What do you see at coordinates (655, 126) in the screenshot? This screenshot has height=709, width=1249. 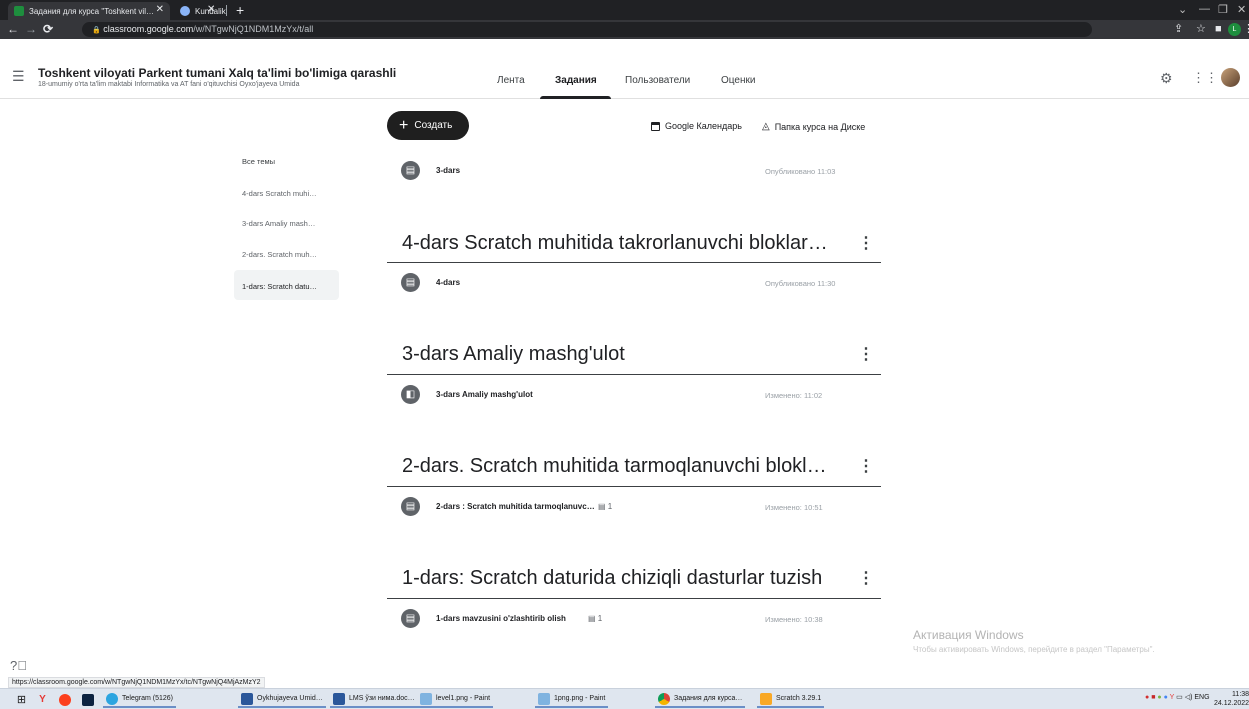 I see `calendar-icon` at bounding box center [655, 126].